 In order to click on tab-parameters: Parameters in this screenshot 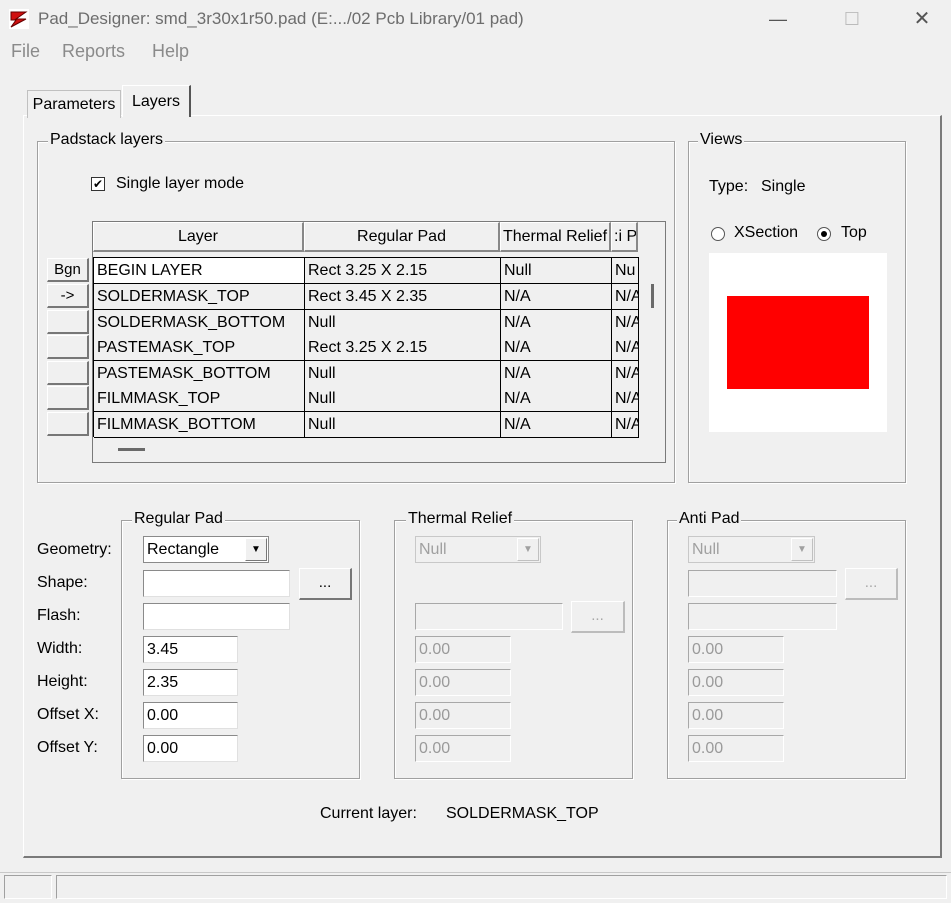, I will do `click(74, 104)`.